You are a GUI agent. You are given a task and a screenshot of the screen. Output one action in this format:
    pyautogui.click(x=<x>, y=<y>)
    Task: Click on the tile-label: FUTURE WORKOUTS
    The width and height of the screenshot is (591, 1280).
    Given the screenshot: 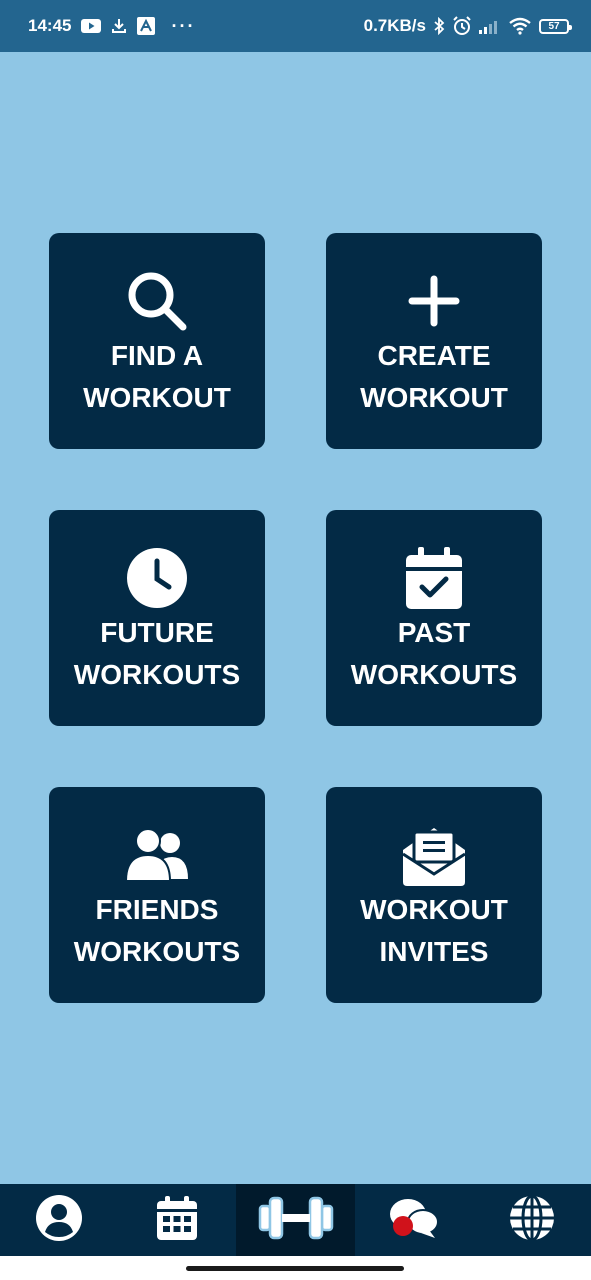 What is the action you would take?
    pyautogui.click(x=157, y=654)
    